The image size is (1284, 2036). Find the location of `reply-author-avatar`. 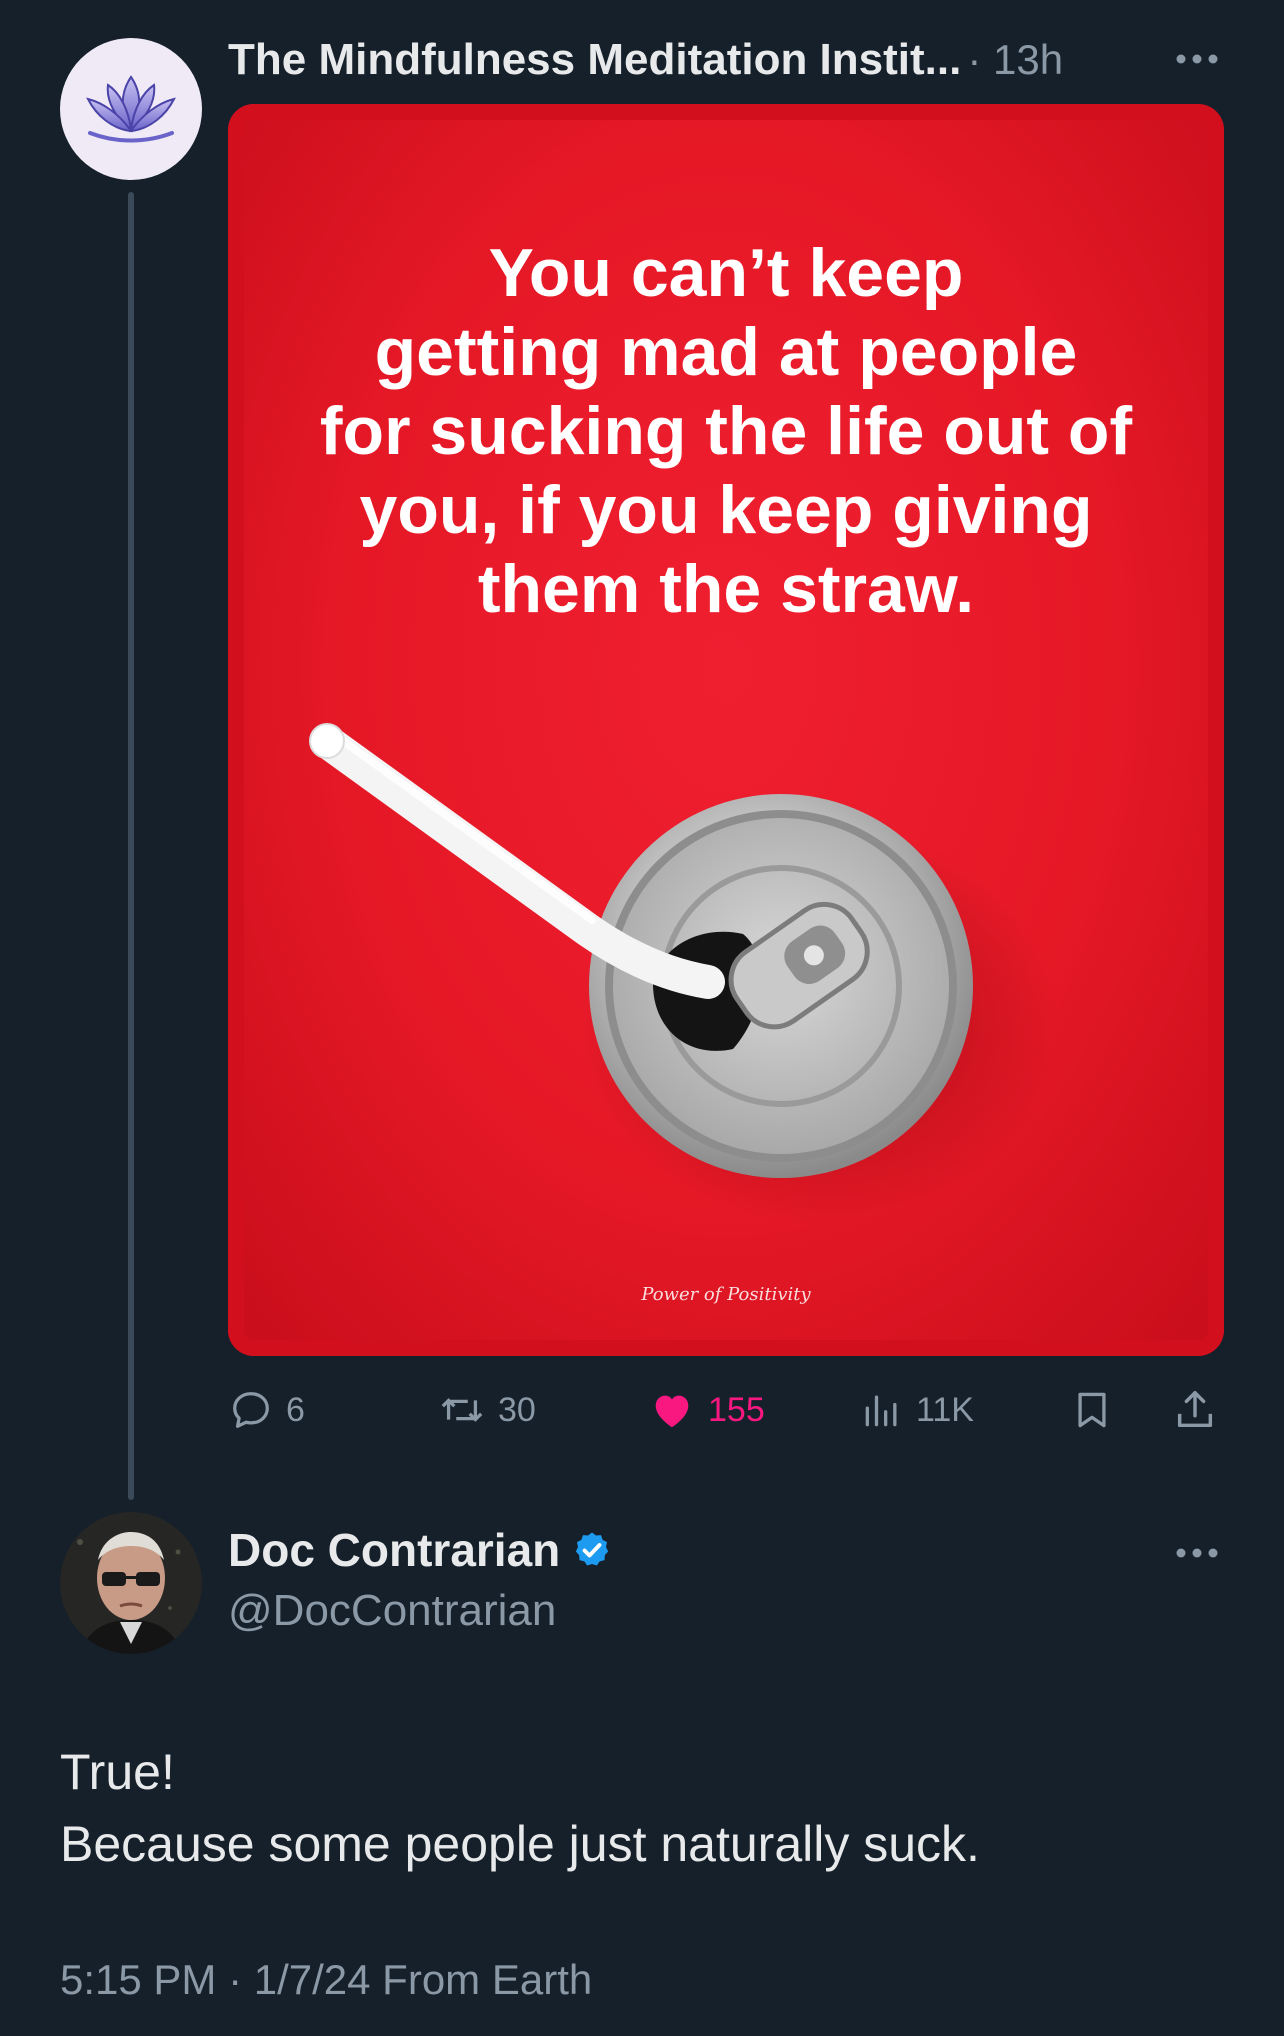

reply-author-avatar is located at coordinates (131, 1583).